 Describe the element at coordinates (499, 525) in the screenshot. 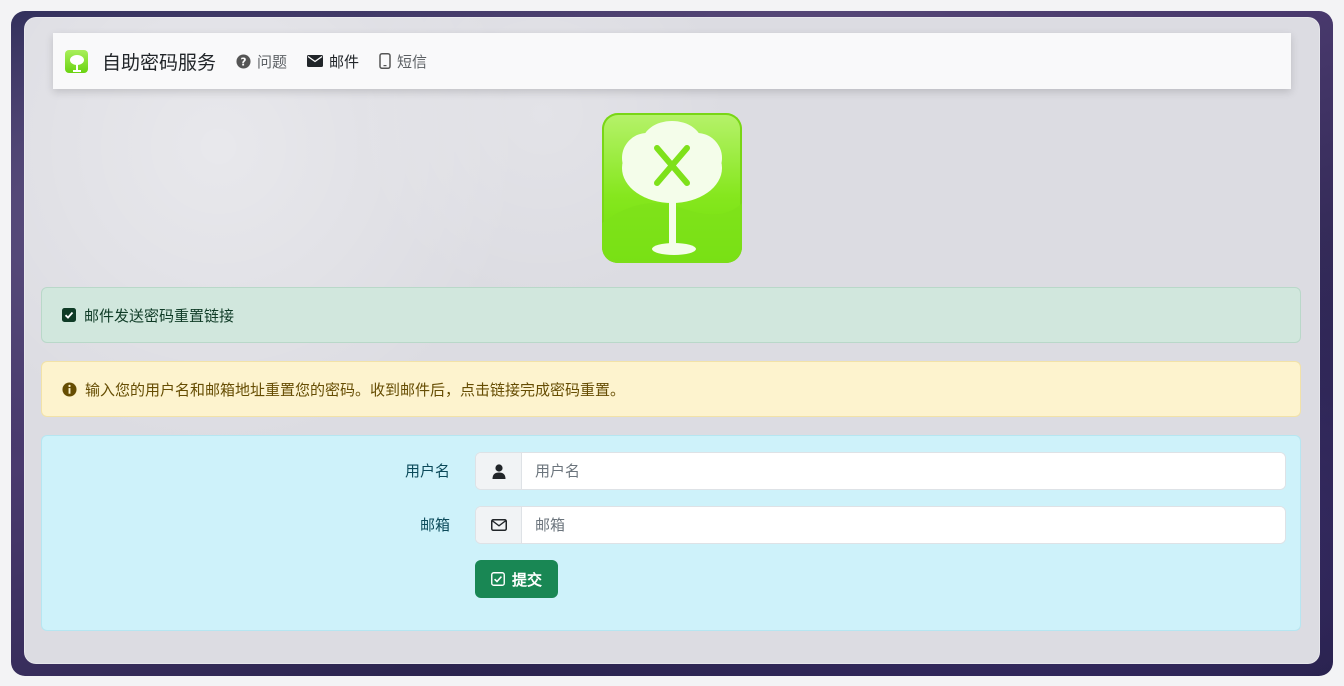

I see `envelope-outline-icon` at that location.